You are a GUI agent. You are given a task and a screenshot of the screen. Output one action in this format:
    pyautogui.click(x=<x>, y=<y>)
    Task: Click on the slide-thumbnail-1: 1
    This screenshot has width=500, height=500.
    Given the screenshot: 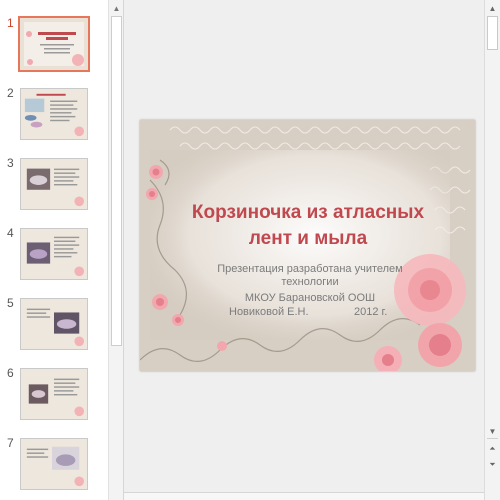 What is the action you would take?
    pyautogui.click(x=54, y=49)
    